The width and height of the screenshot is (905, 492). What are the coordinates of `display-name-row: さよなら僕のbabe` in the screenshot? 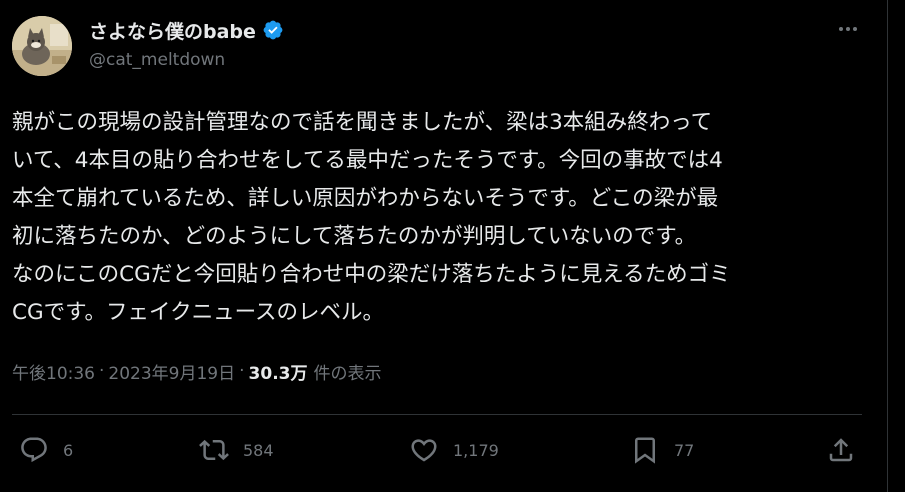 It's located at (186, 30).